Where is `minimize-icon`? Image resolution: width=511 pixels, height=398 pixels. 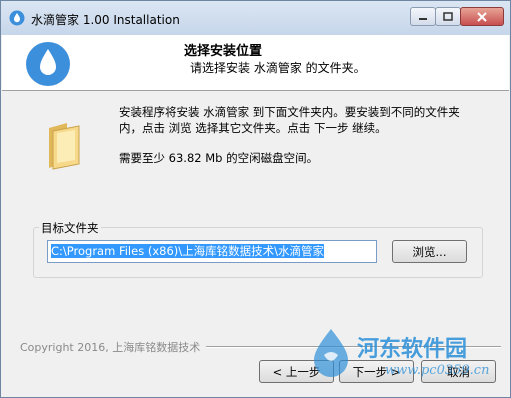 minimize-icon is located at coordinates (423, 18).